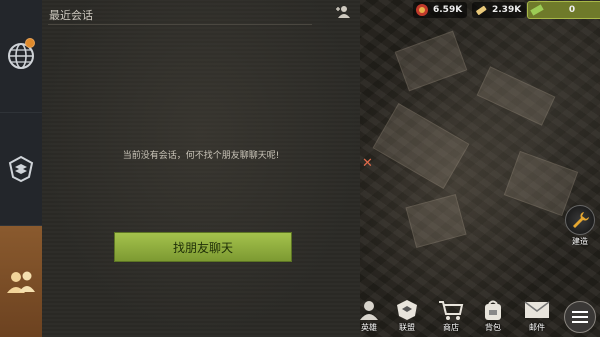 Image resolution: width=600 pixels, height=337 pixels. I want to click on build-button: 建造, so click(580, 226).